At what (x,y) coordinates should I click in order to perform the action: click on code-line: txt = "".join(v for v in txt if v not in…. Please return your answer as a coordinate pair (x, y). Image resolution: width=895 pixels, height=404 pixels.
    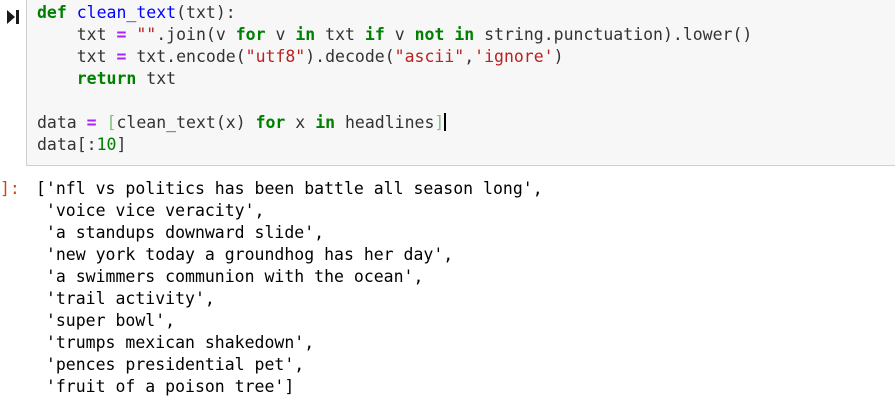
    Looking at the image, I should click on (395, 35).